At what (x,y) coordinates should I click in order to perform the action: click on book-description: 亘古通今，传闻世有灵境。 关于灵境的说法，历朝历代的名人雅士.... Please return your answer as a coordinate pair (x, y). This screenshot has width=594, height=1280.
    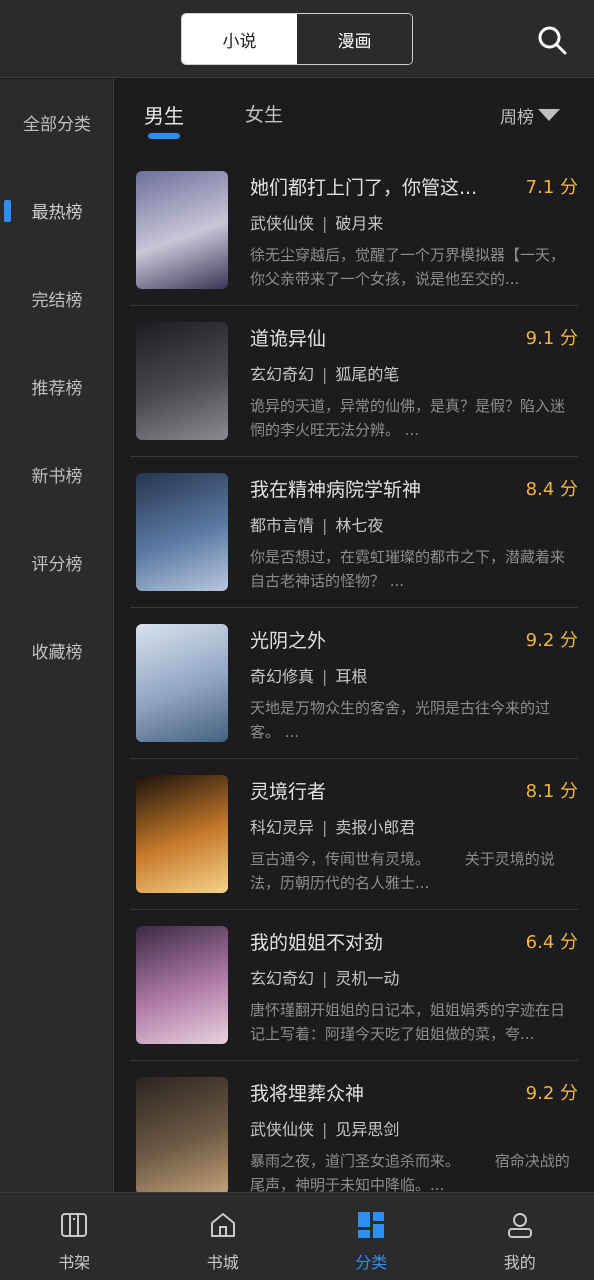
    Looking at the image, I should click on (402, 871).